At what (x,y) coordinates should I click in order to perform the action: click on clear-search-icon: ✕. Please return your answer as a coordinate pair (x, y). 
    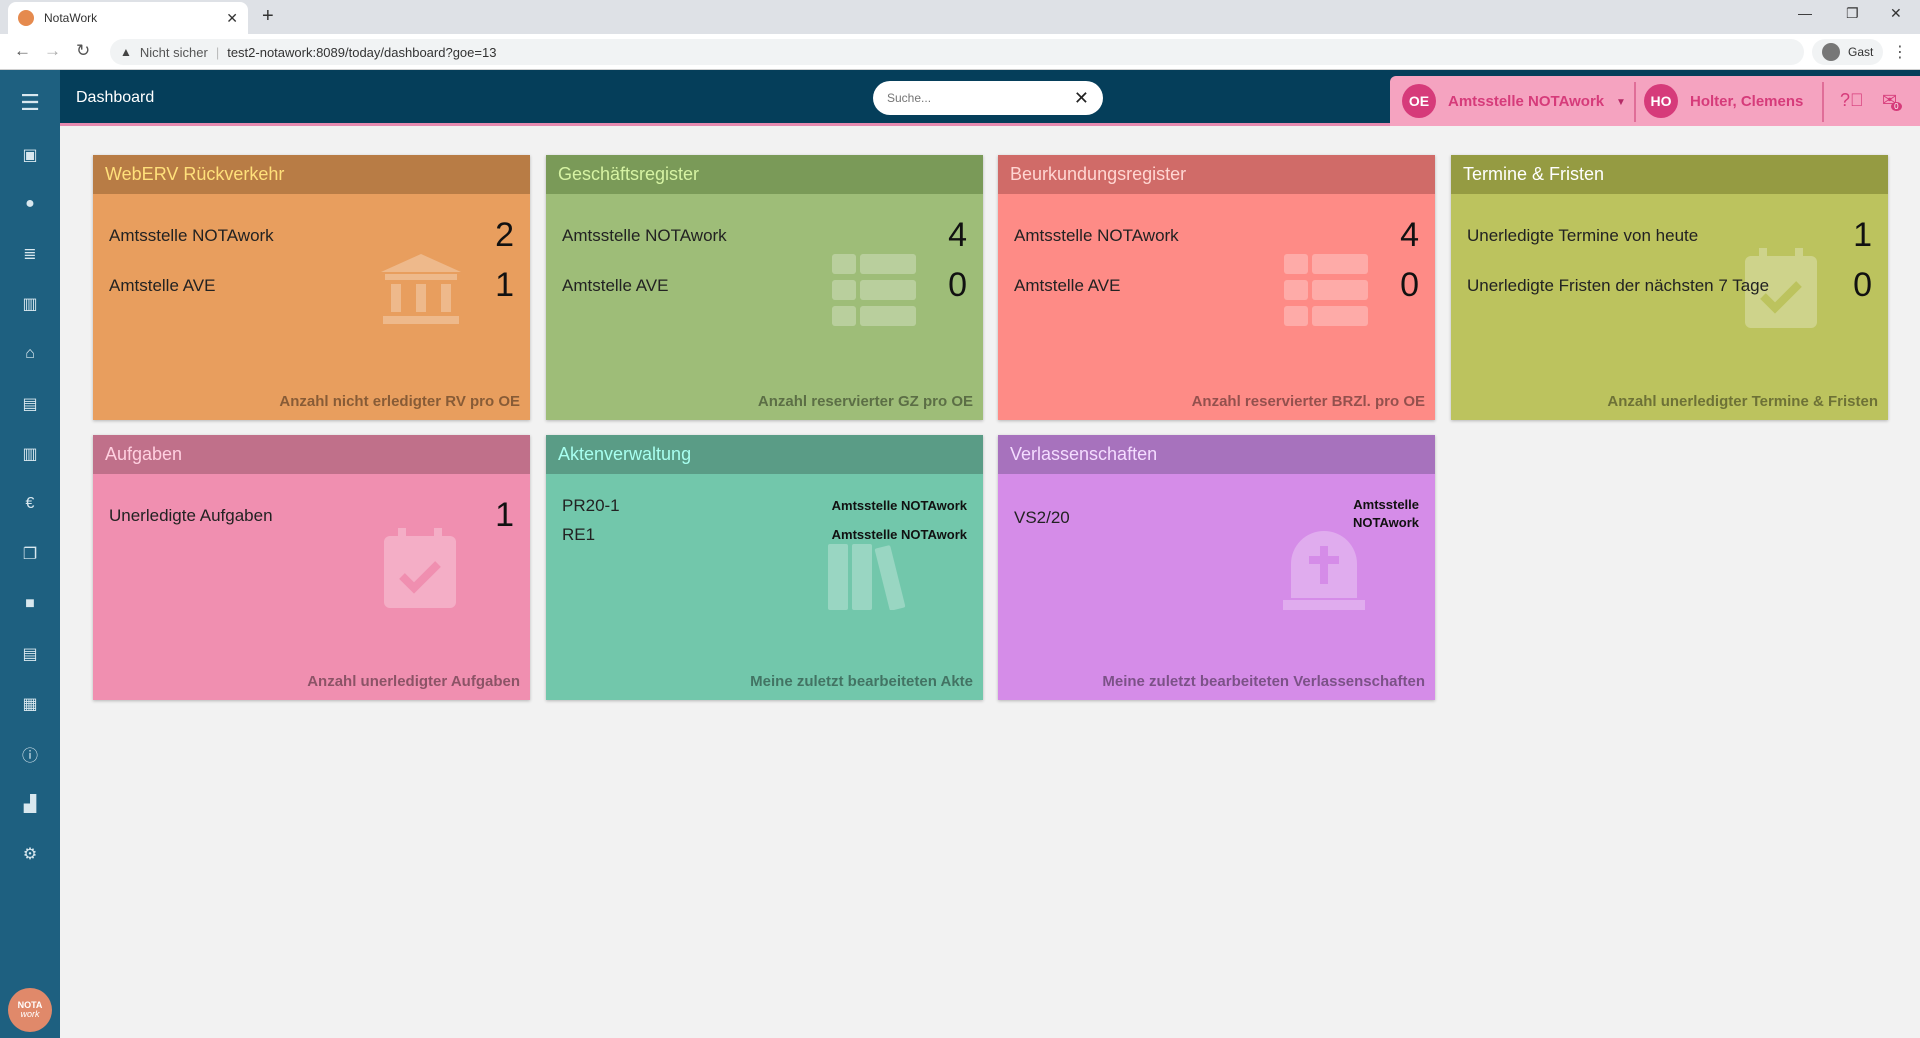
    Looking at the image, I should click on (1081, 98).